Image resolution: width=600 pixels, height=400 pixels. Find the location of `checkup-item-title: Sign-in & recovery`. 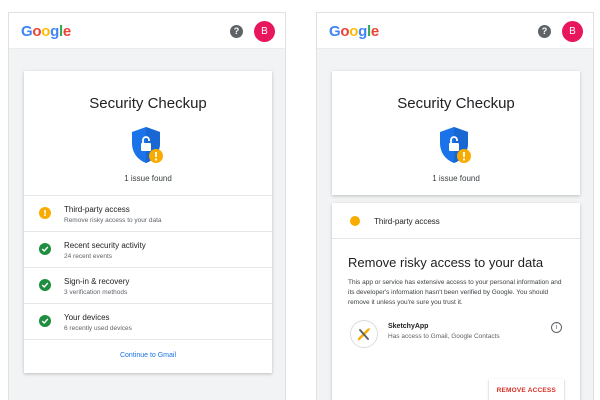

checkup-item-title: Sign-in & recovery is located at coordinates (97, 281).